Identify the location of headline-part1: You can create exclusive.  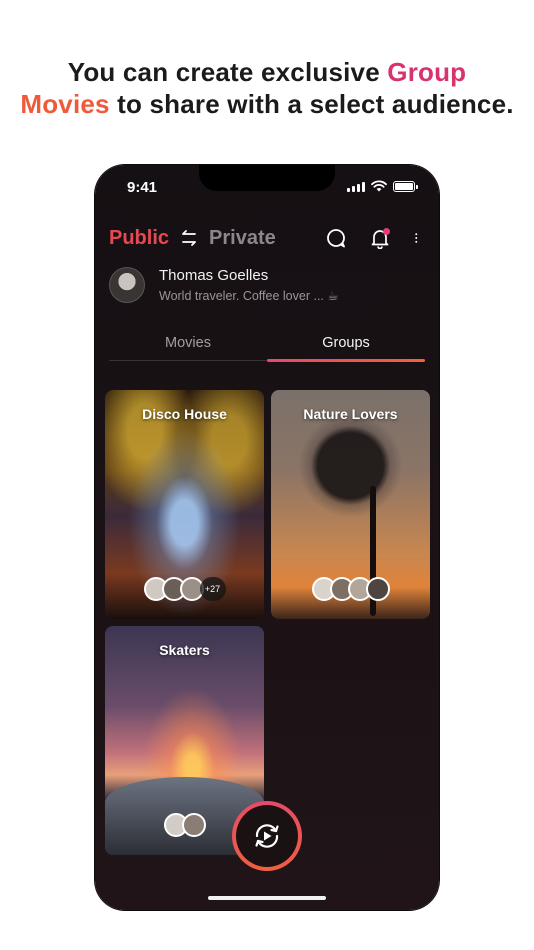
(227, 72).